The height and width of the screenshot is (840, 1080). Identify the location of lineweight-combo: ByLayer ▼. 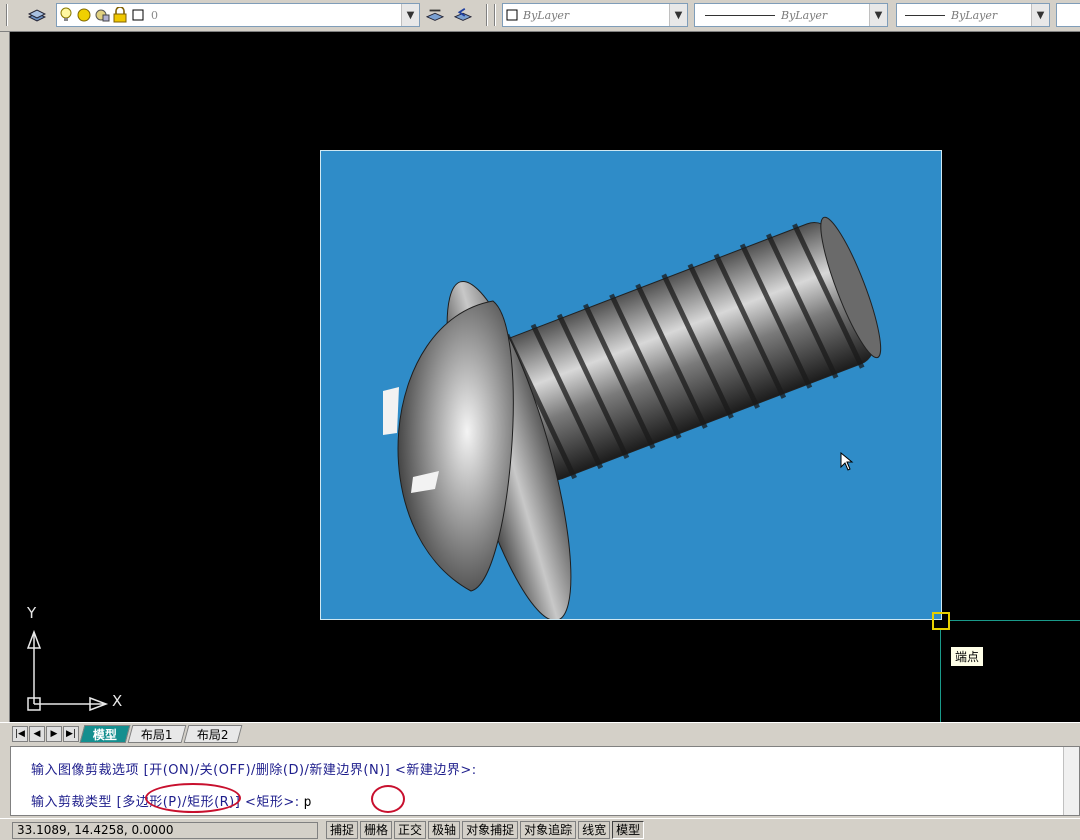
(973, 15).